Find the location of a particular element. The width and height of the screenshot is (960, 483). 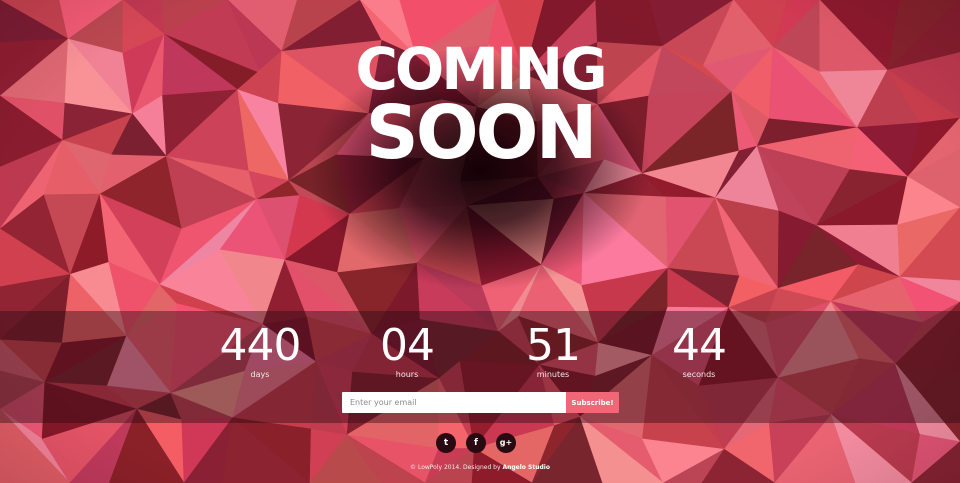

coming-soon-logo: COMING SOON is located at coordinates (480, 105).